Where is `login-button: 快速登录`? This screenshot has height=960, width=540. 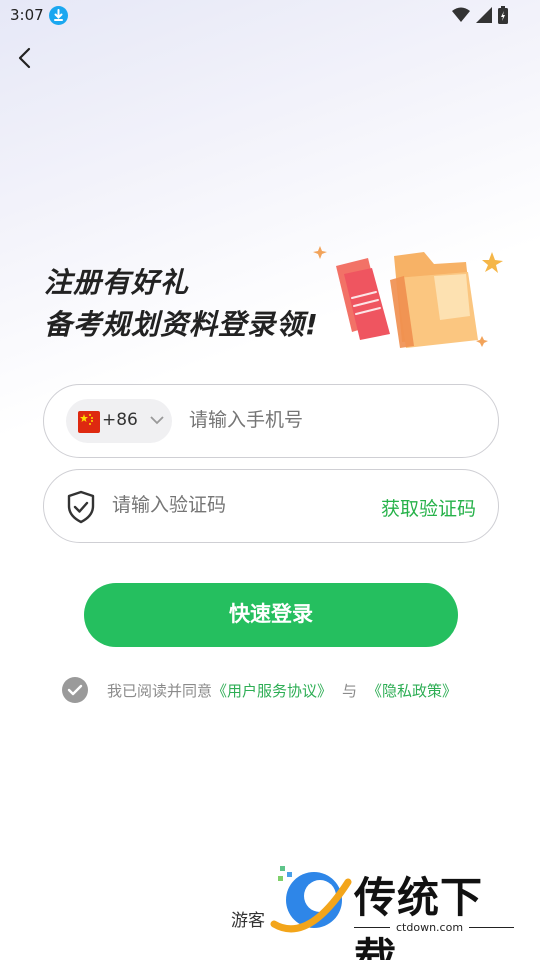 login-button: 快速登录 is located at coordinates (271, 615).